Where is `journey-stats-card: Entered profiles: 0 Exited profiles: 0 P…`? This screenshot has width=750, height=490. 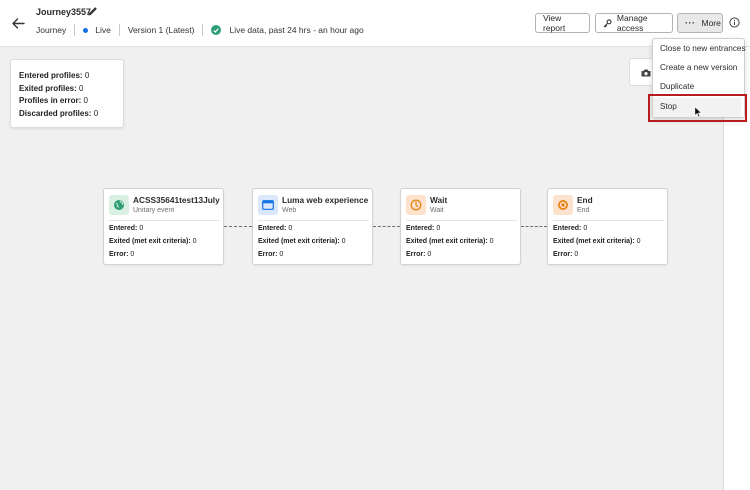 journey-stats-card: Entered profiles: 0 Exited profiles: 0 P… is located at coordinates (67, 93).